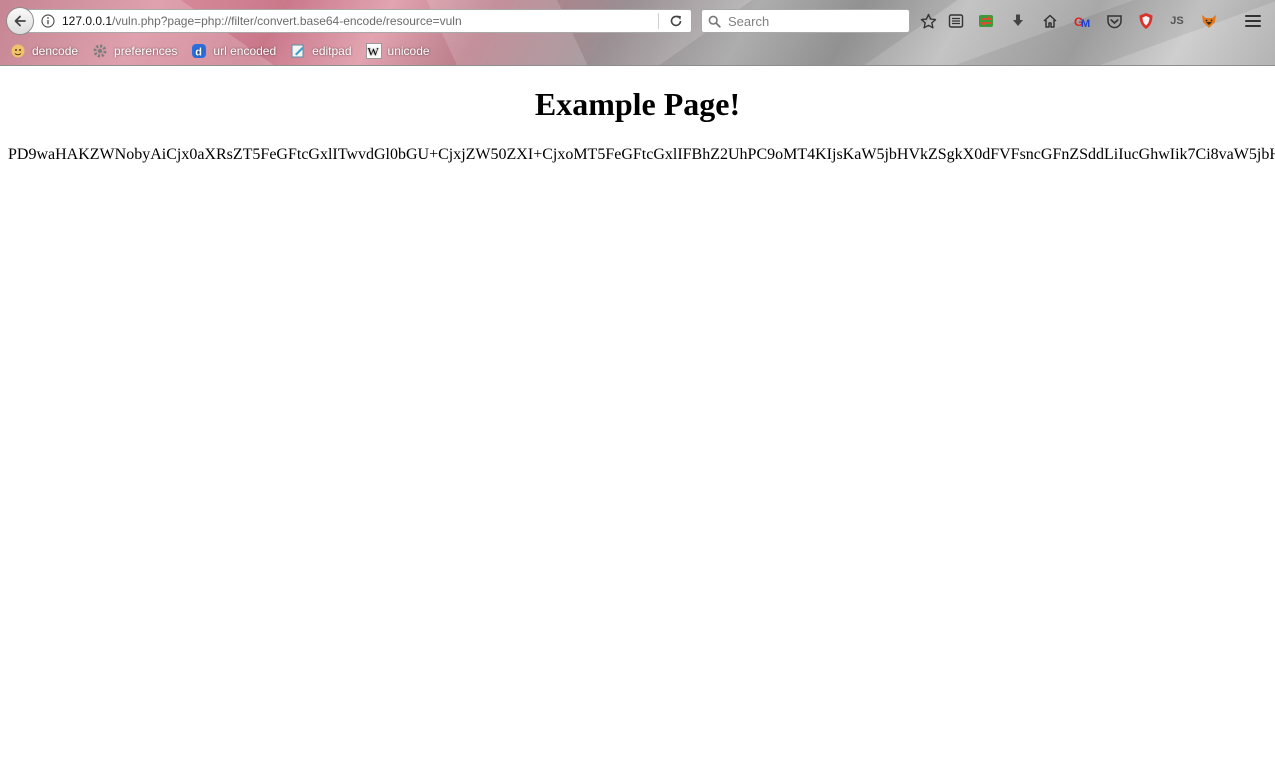  I want to click on back-arrow-icon, so click(20, 21).